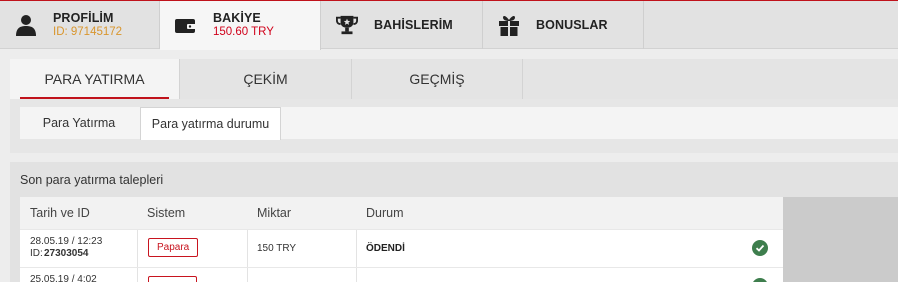 Image resolution: width=898 pixels, height=282 pixels. What do you see at coordinates (166, 213) in the screenshot?
I see `col-system: Sistem` at bounding box center [166, 213].